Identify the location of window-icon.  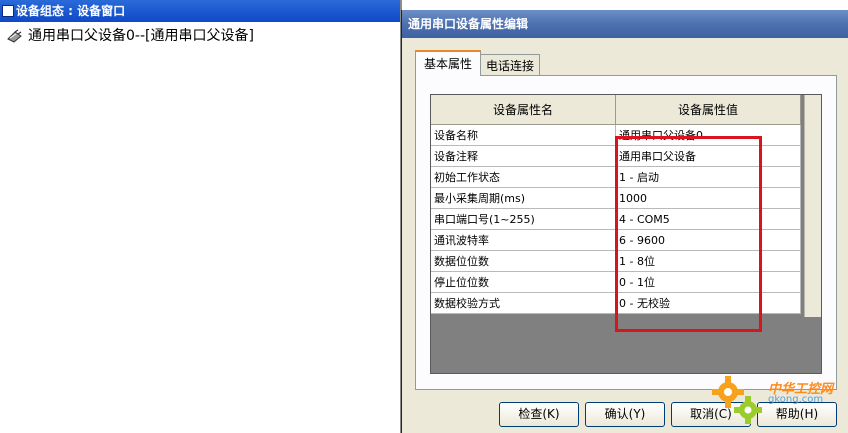
(8, 11).